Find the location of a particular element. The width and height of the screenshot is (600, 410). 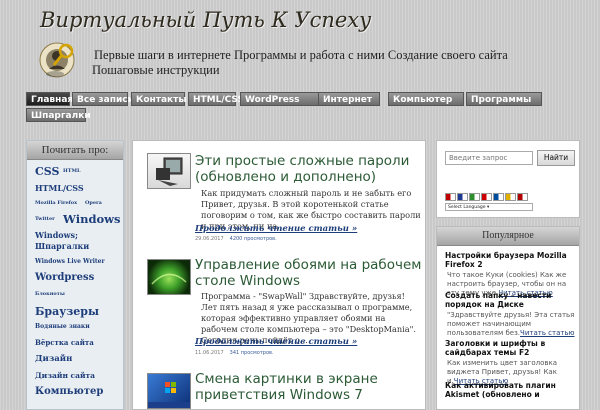

tag-link: Дизайн is located at coordinates (53, 359).